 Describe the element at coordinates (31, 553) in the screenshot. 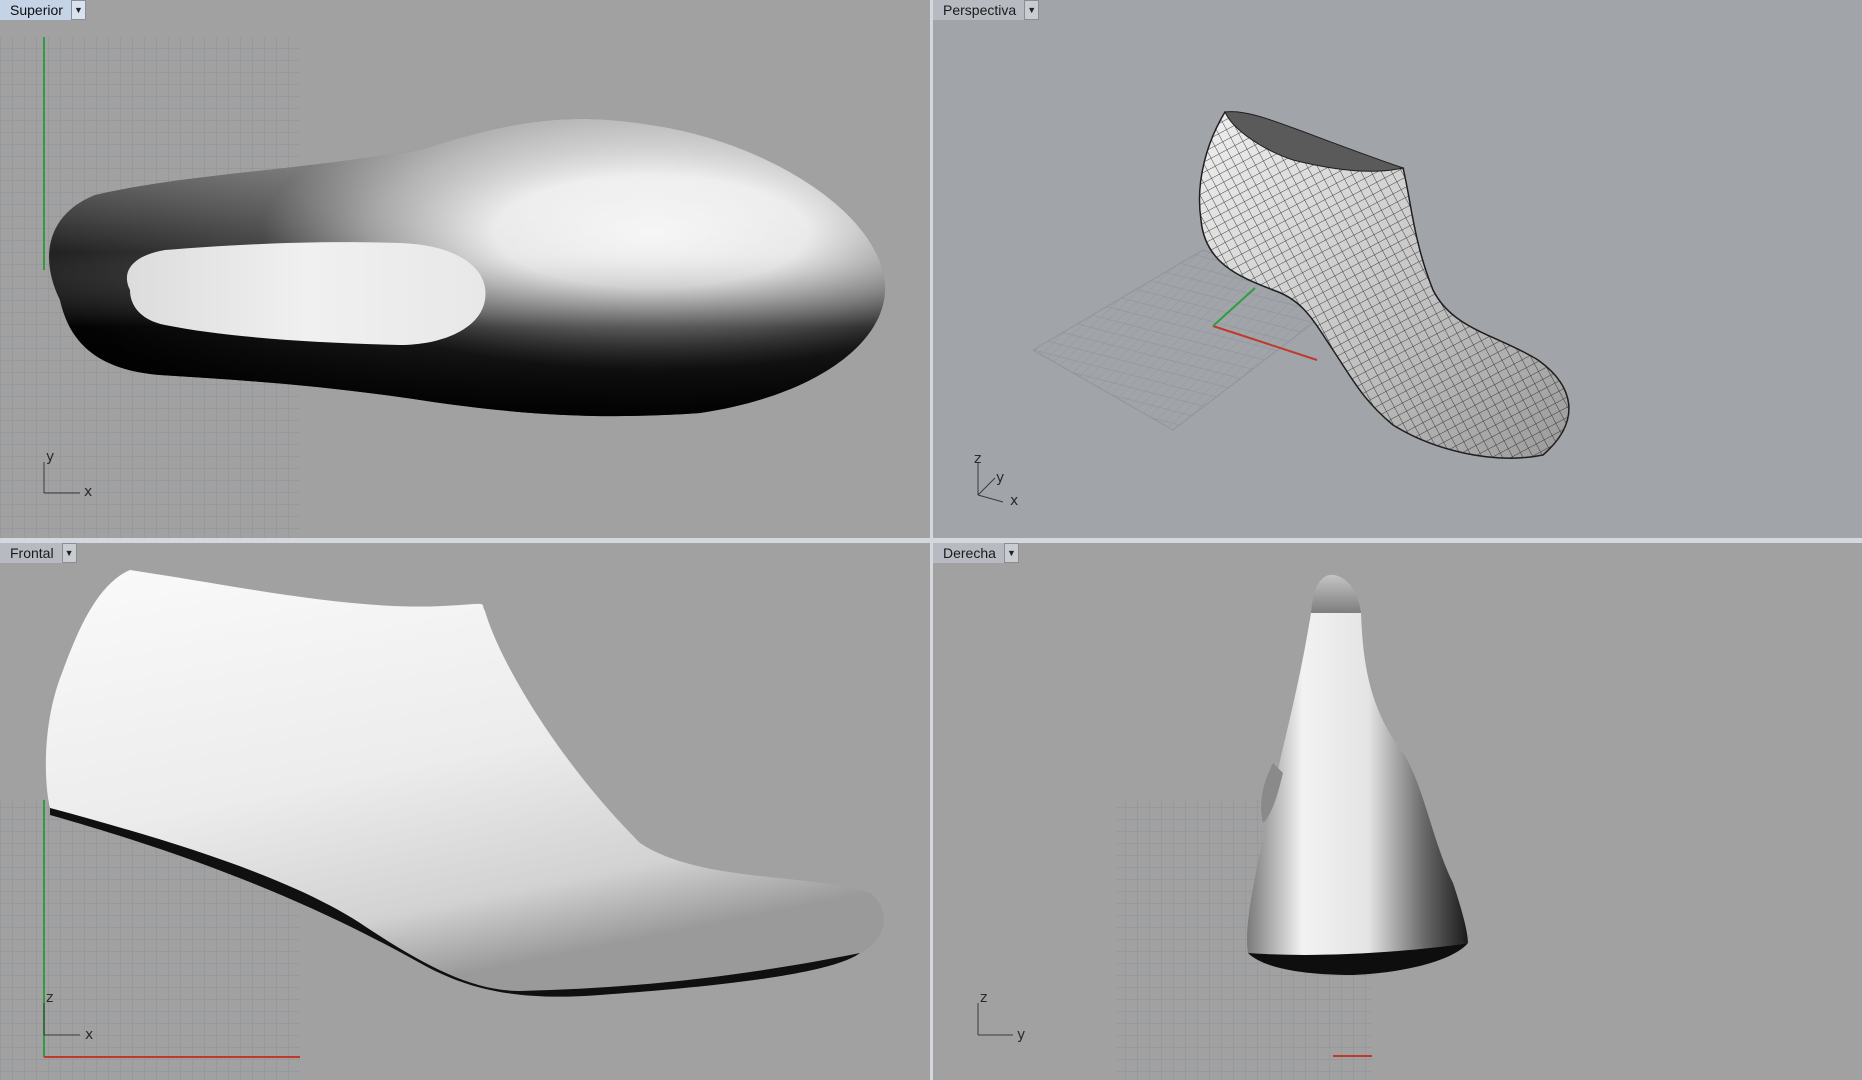

I see `viewport-label: Frontal` at that location.